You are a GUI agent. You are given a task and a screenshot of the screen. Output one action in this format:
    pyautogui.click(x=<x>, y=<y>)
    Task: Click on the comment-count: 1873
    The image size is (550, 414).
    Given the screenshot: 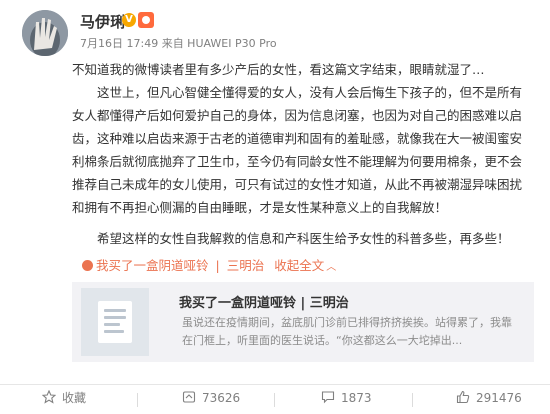 What is the action you would take?
    pyautogui.click(x=356, y=398)
    